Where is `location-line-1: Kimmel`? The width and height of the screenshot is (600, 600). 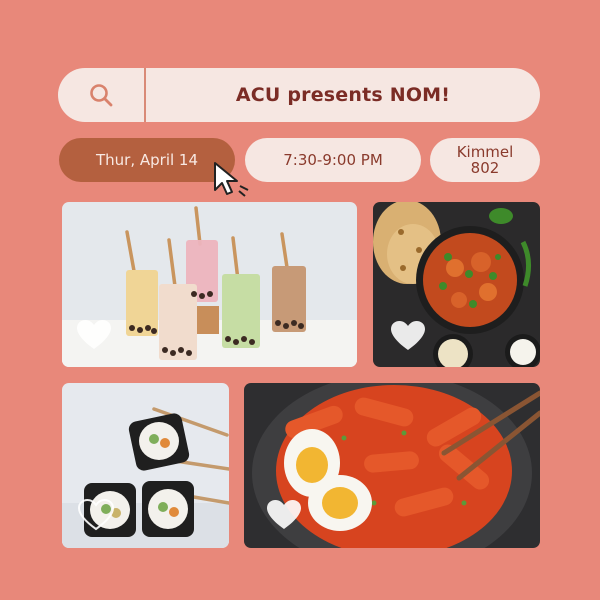
location-line-1: Kimmel is located at coordinates (485, 152).